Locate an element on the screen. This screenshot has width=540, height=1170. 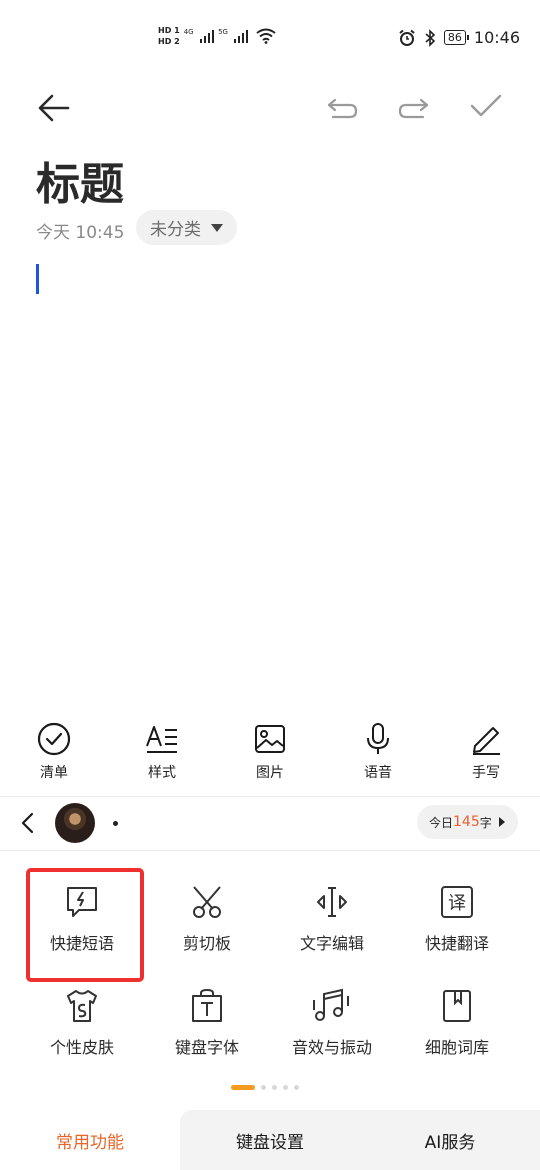
svg-text: 译 is located at coordinates (457, 903).